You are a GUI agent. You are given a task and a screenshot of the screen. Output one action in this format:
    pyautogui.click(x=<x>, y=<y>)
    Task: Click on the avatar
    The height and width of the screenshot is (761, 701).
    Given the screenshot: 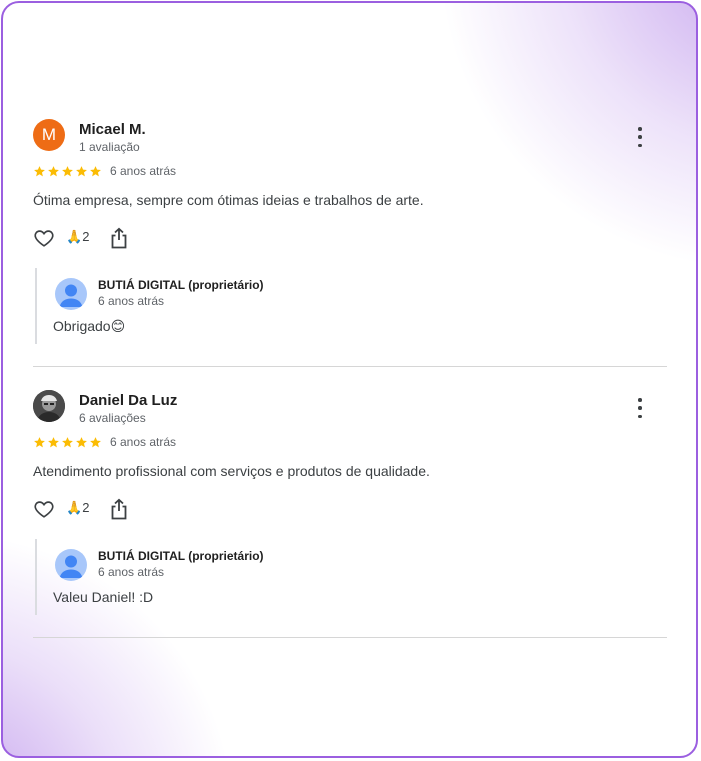 What is the action you would take?
    pyautogui.click(x=49, y=406)
    